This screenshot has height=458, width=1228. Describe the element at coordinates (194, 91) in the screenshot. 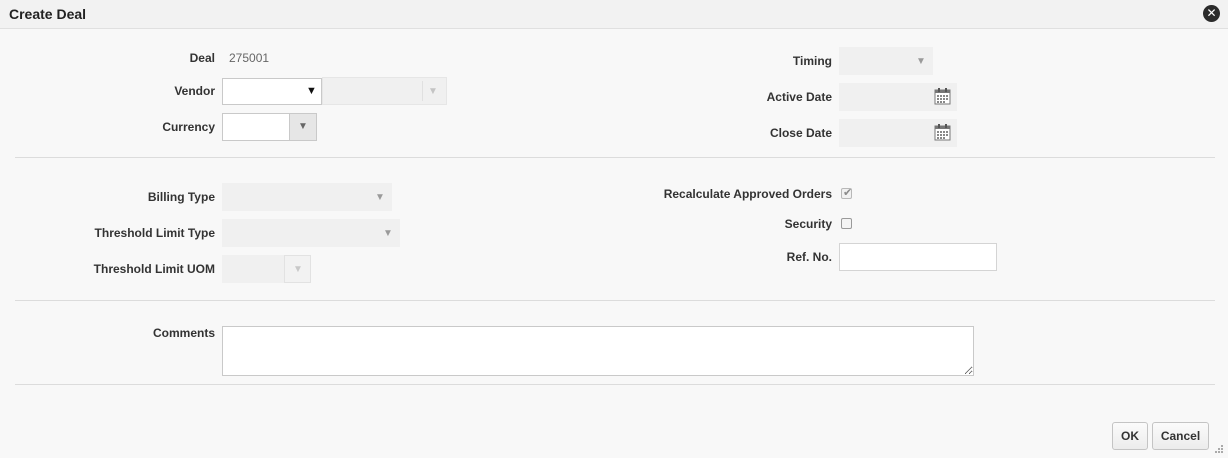

I see `vendor-label: Vendor` at that location.